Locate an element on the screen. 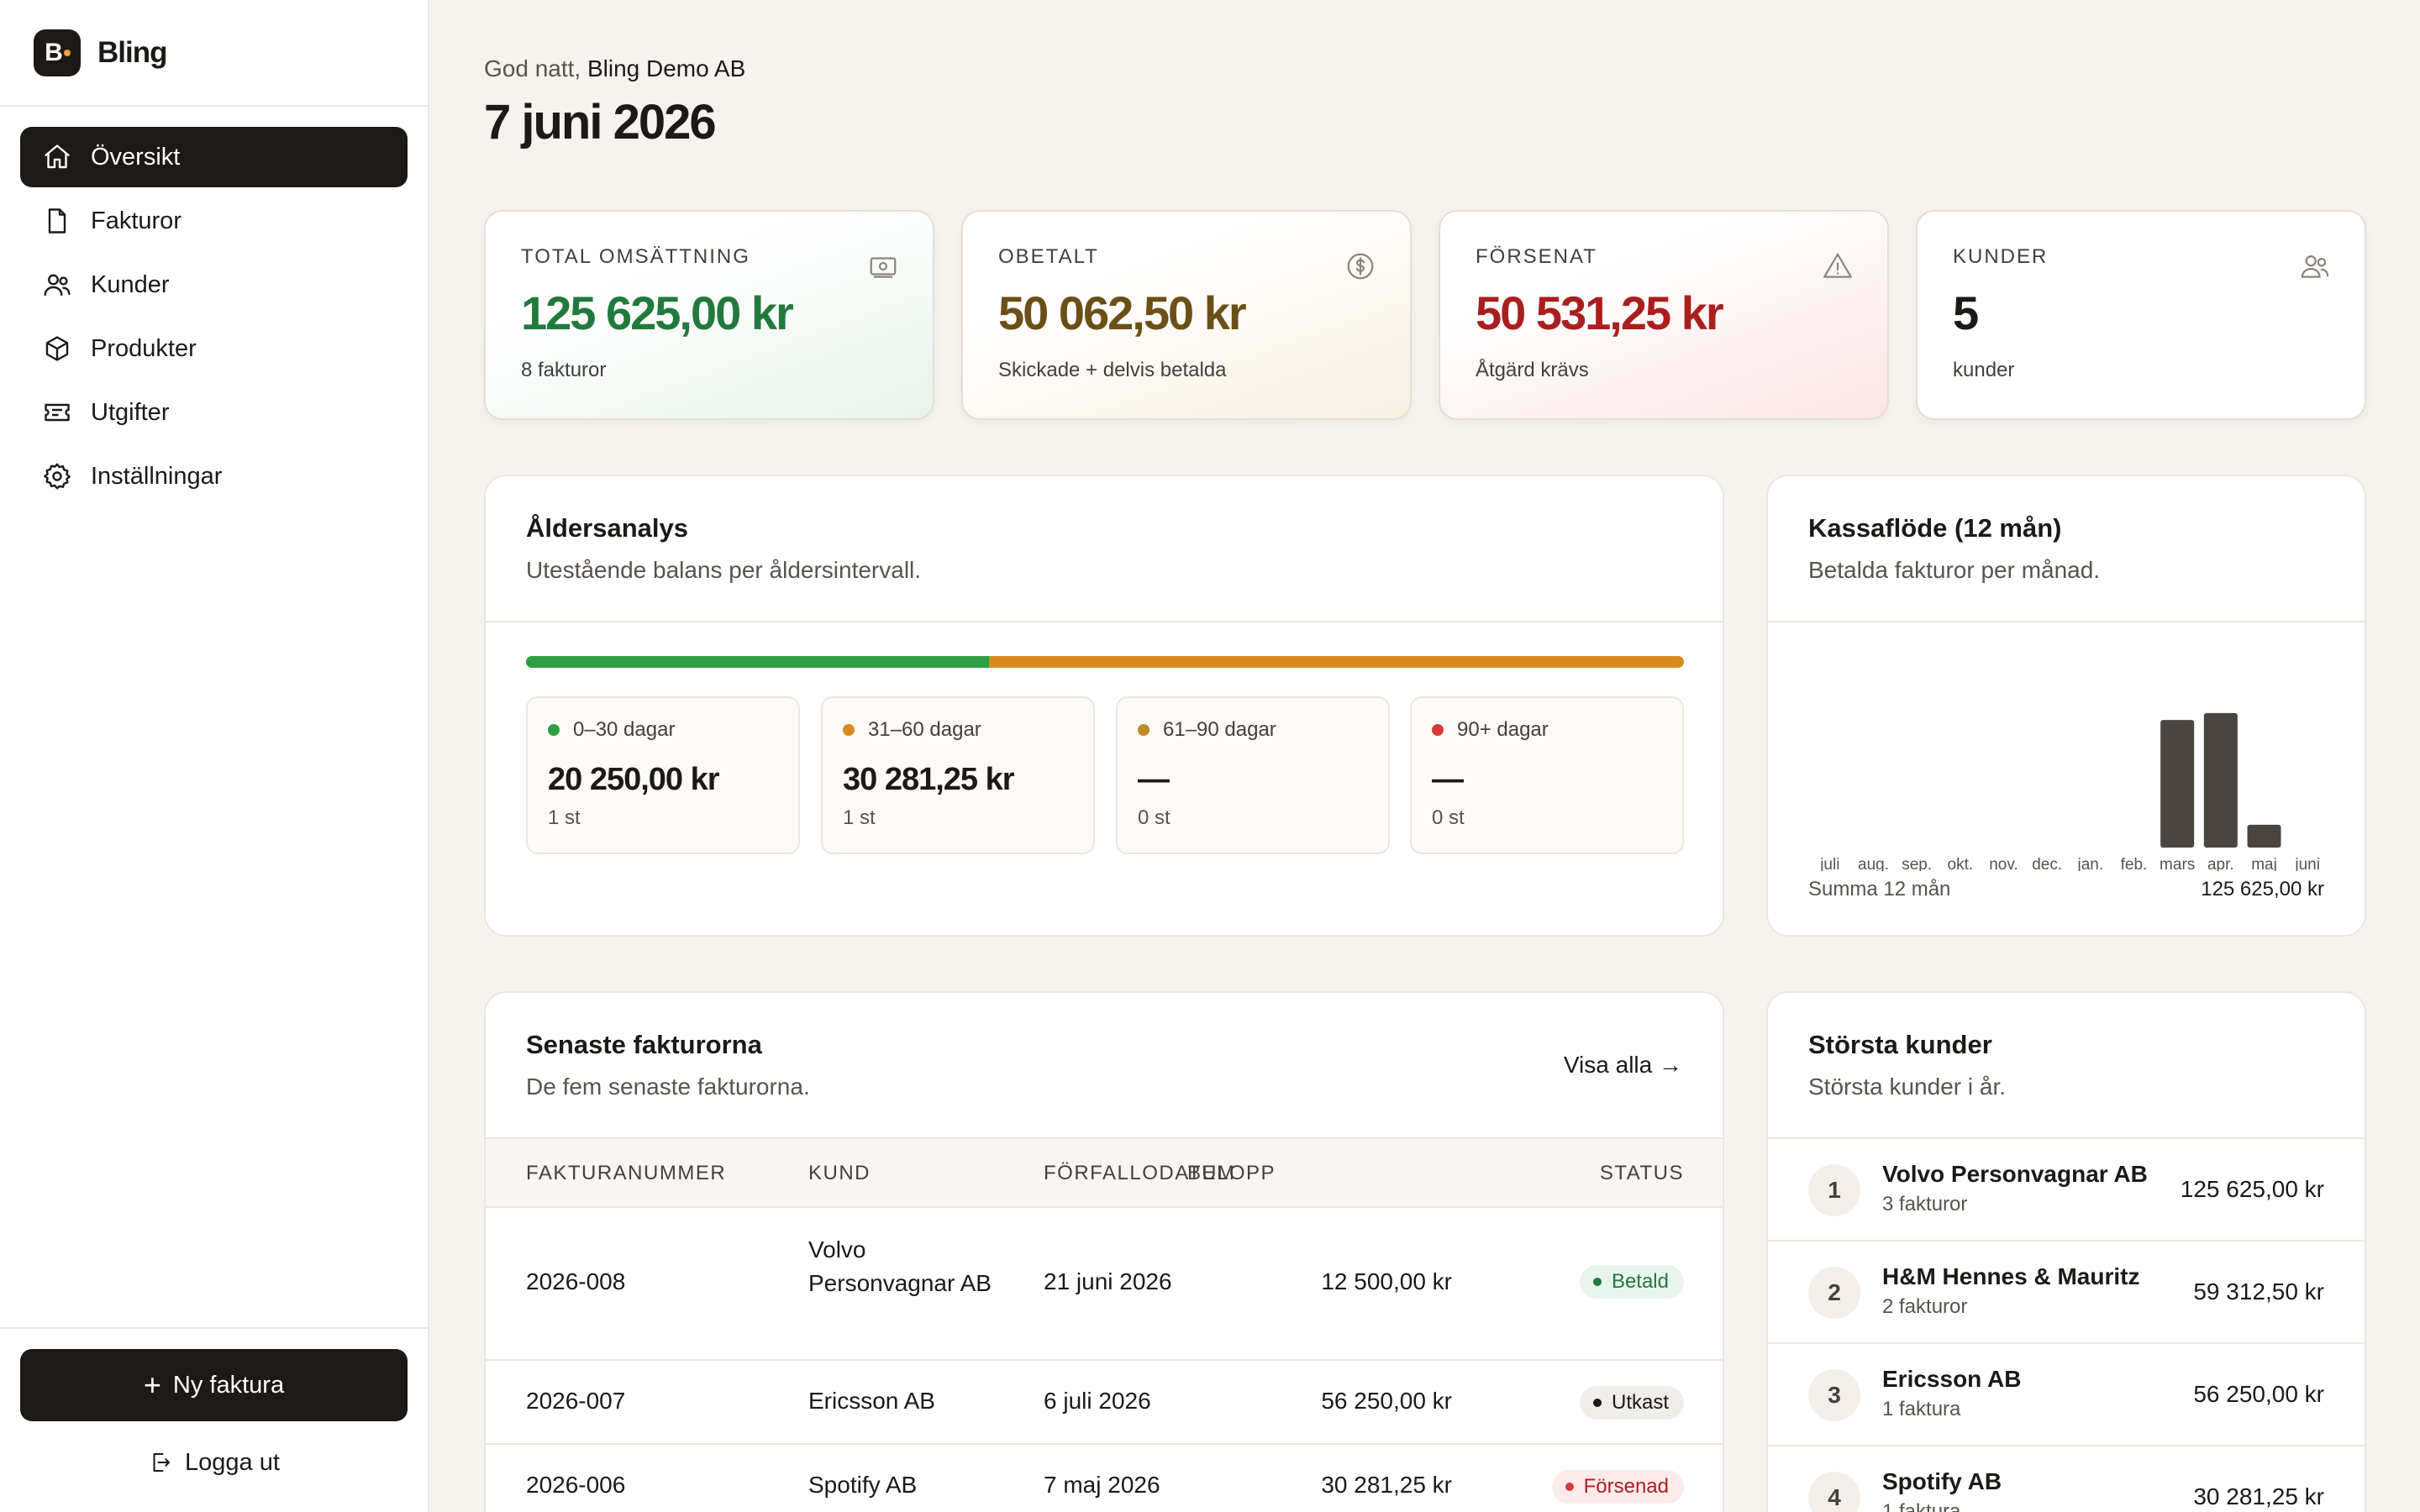 This screenshot has width=2420, height=1512. bucket-count: 0 st is located at coordinates (1154, 817).